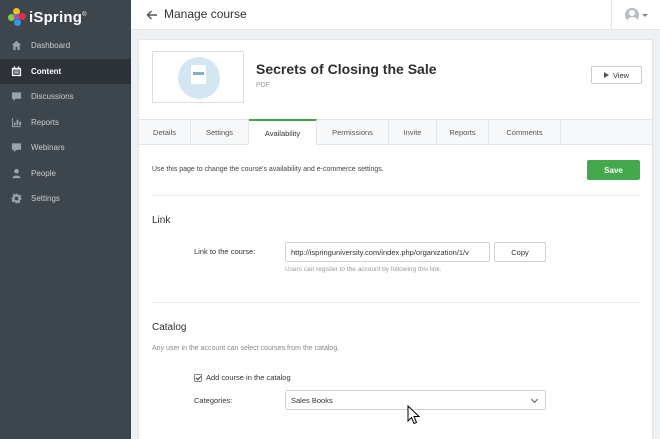  Describe the element at coordinates (312, 400) in the screenshot. I see `categories-selected-value: Sales Books` at that location.